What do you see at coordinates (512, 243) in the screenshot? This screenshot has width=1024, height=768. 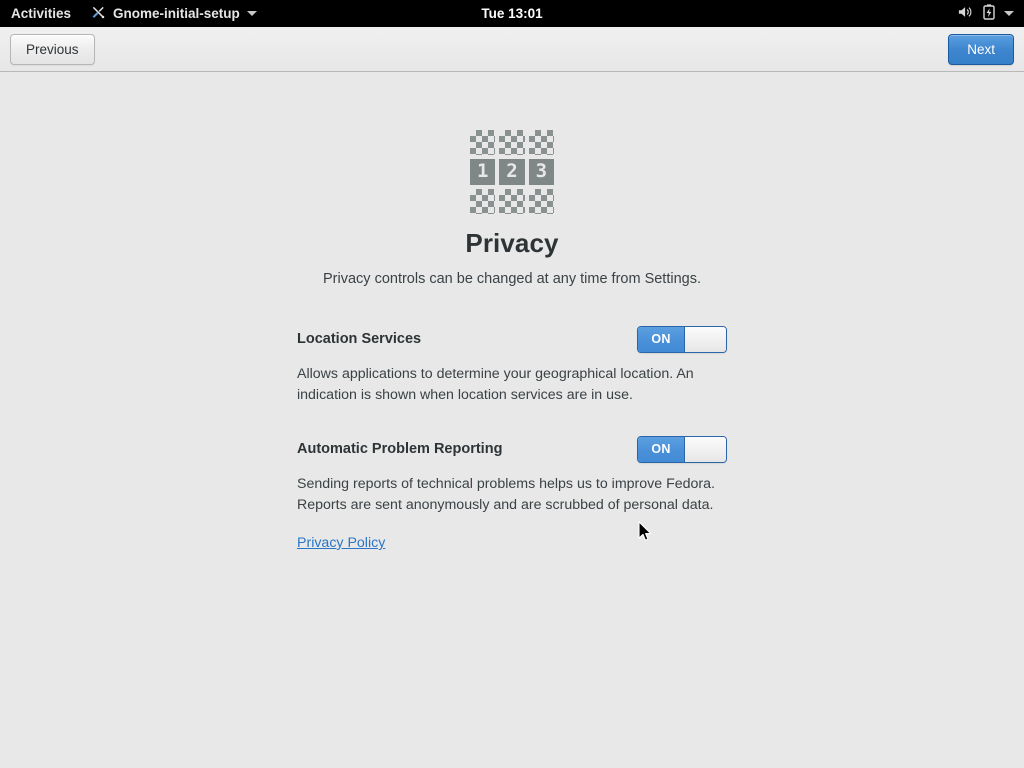 I see `page-title: Privacy` at bounding box center [512, 243].